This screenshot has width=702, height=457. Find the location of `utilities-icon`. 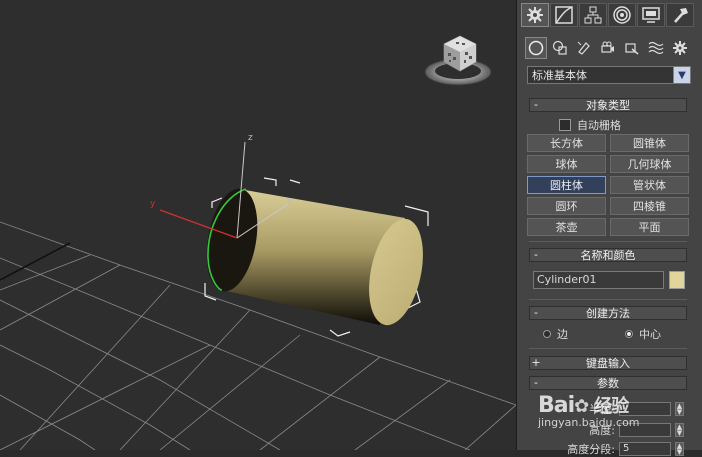

utilities-icon is located at coordinates (681, 15).